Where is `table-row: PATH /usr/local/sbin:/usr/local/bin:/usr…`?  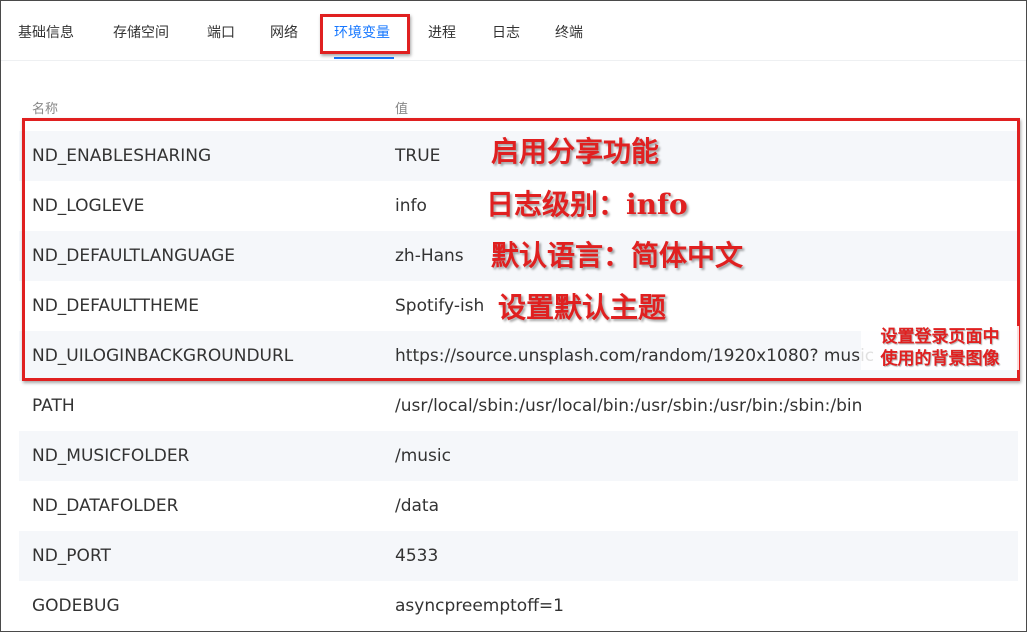 table-row: PATH /usr/local/sbin:/usr/local/bin:/usr… is located at coordinates (518, 406).